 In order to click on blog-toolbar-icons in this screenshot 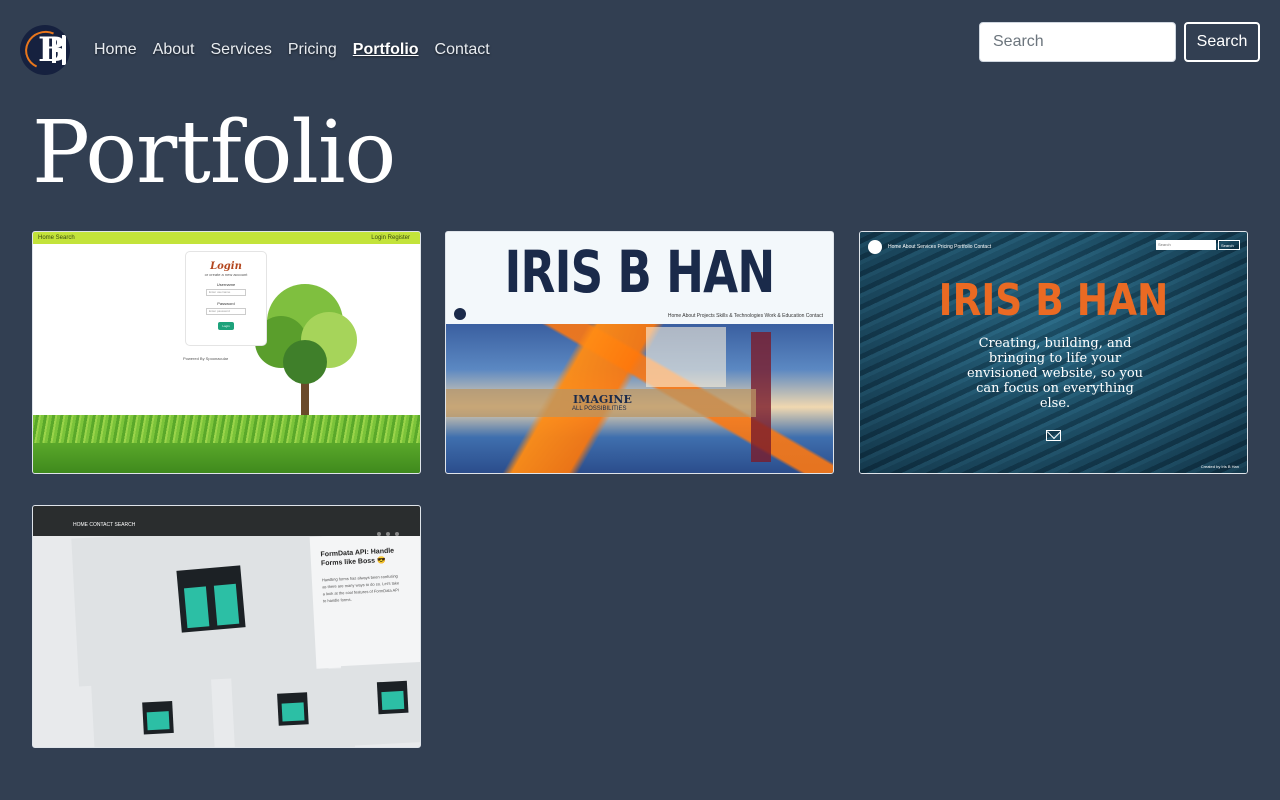, I will do `click(390, 532)`.